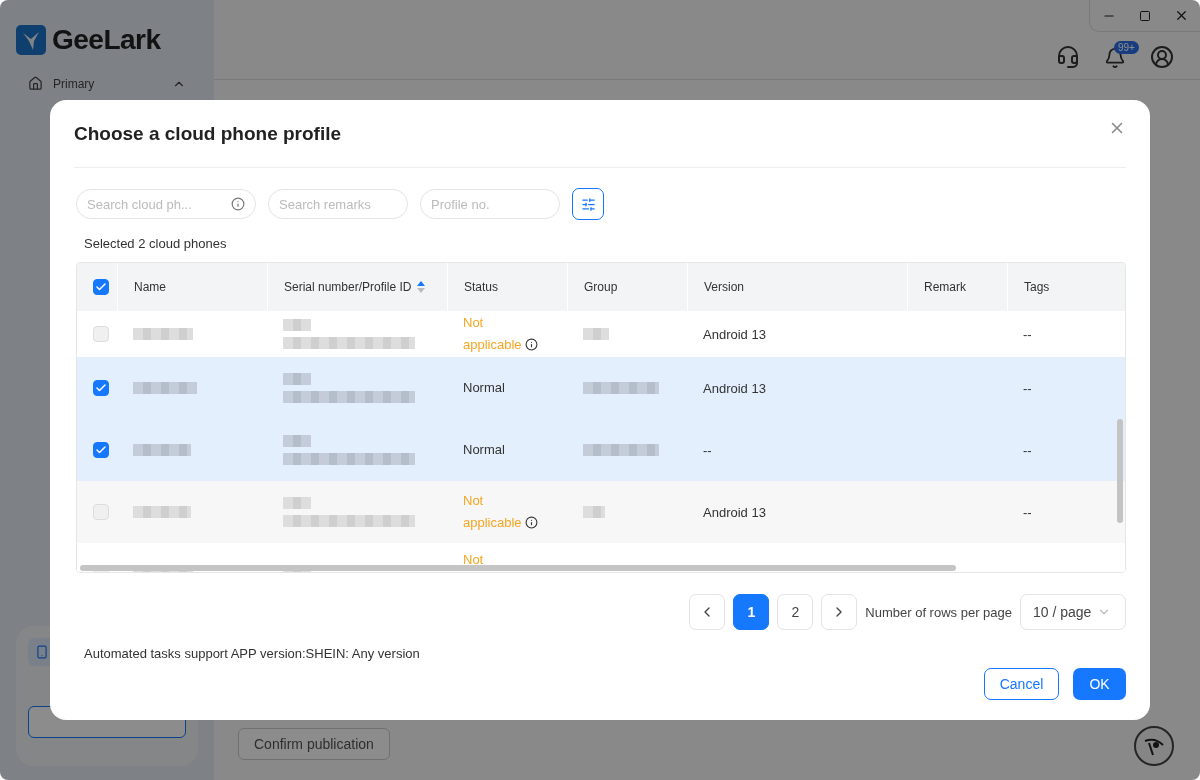 This screenshot has height=780, width=1200. I want to click on search-field: Profile no., so click(490, 204).